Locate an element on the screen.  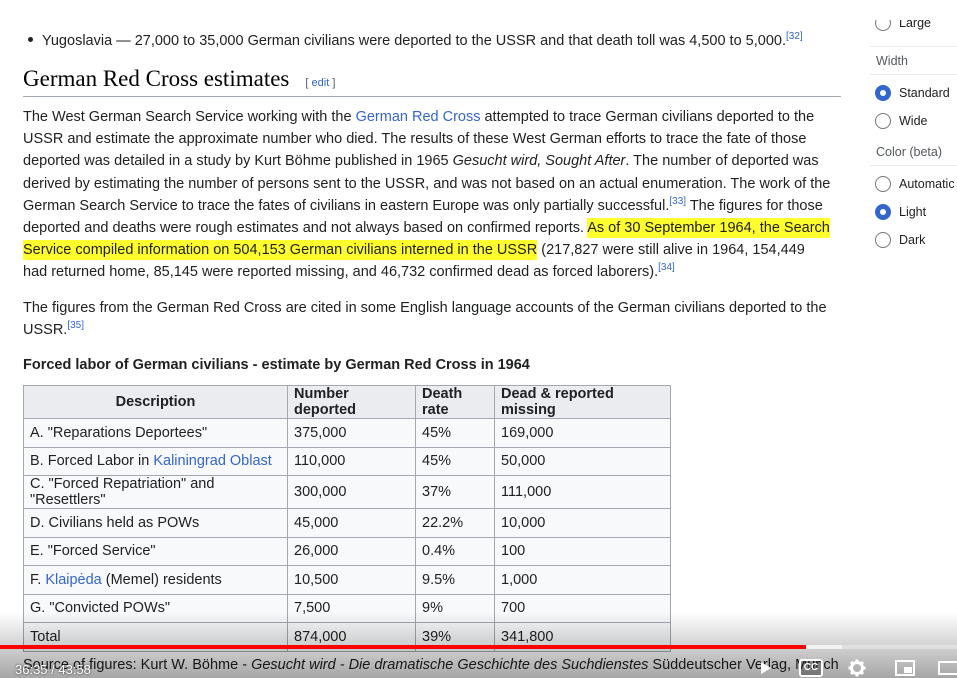
miniplayer-icon is located at coordinates (905, 668).